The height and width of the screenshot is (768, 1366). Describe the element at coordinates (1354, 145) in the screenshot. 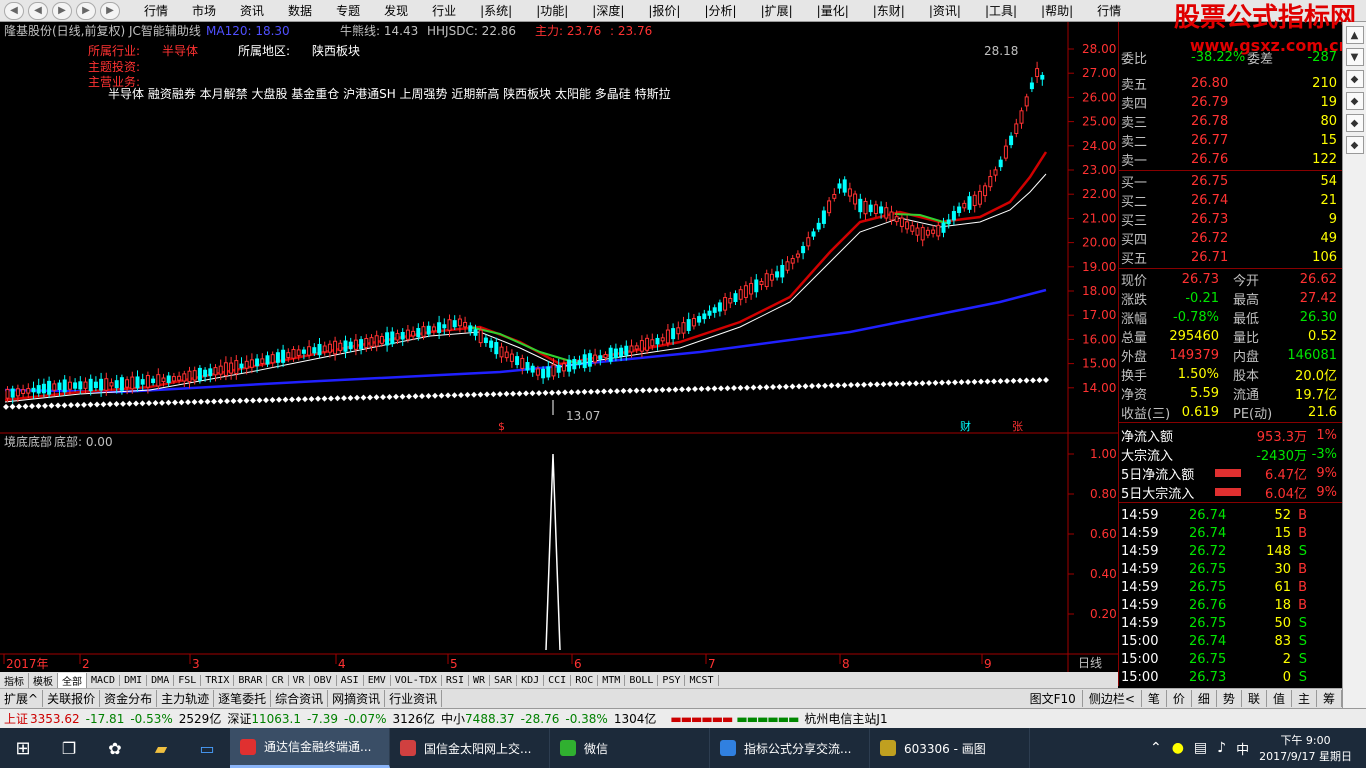

I see `tool4-icon: ◆` at that location.